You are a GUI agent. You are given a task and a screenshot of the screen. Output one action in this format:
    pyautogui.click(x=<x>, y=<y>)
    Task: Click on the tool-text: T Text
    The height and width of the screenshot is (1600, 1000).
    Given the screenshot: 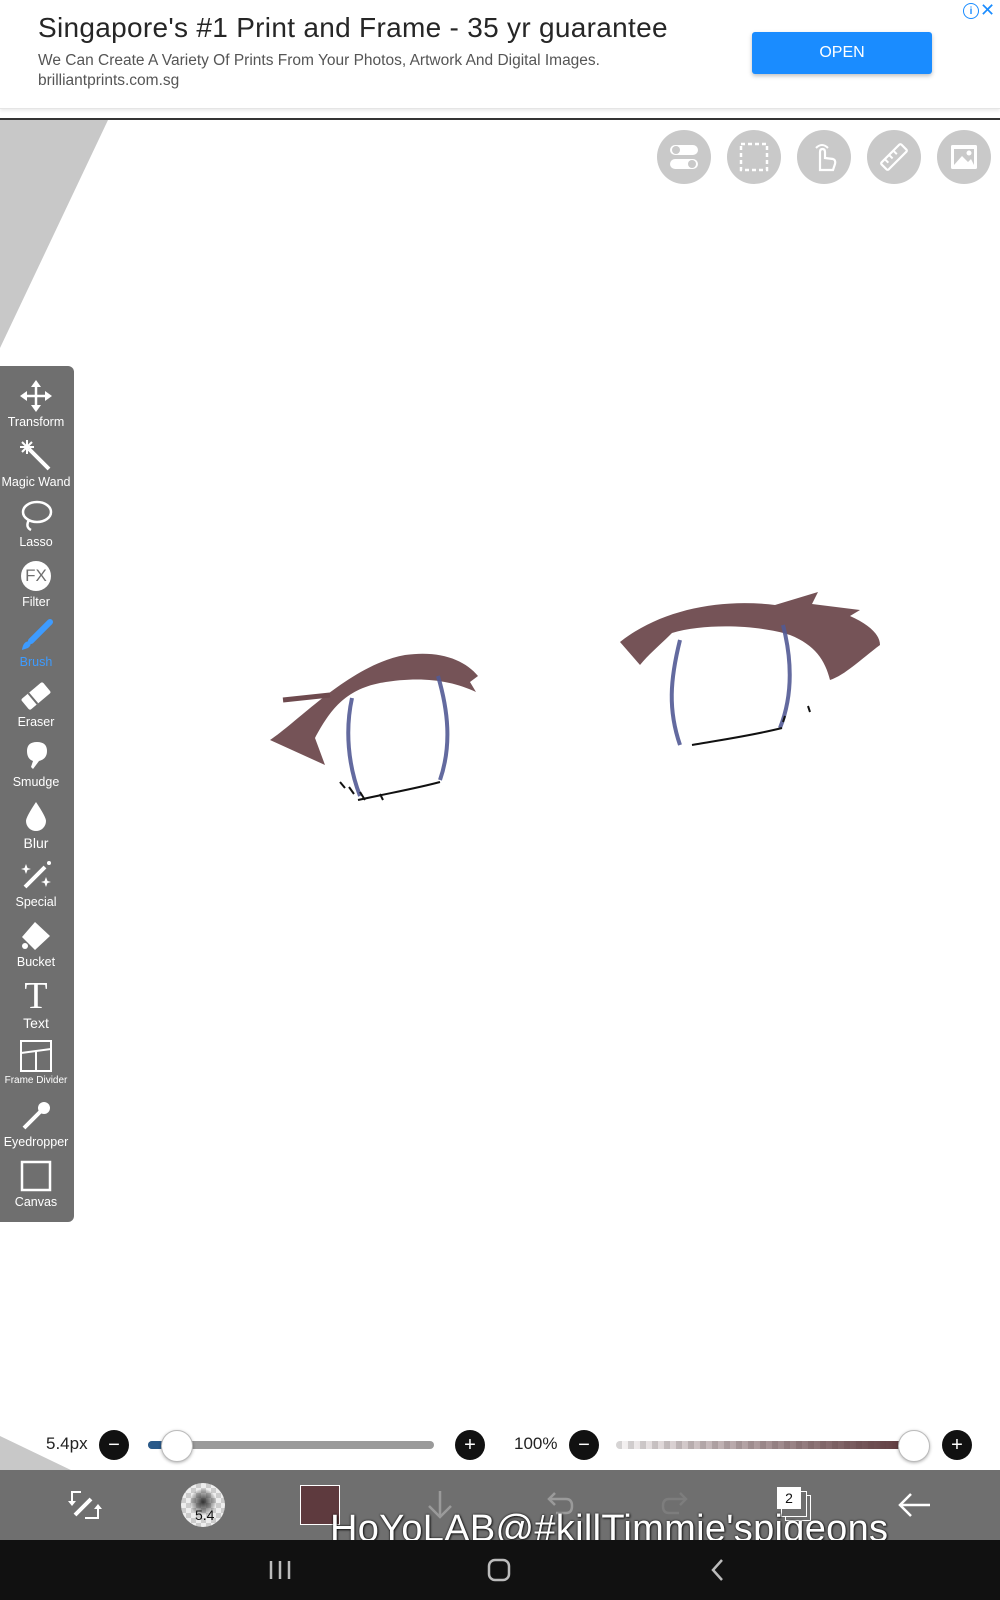 What is the action you would take?
    pyautogui.click(x=36, y=1006)
    